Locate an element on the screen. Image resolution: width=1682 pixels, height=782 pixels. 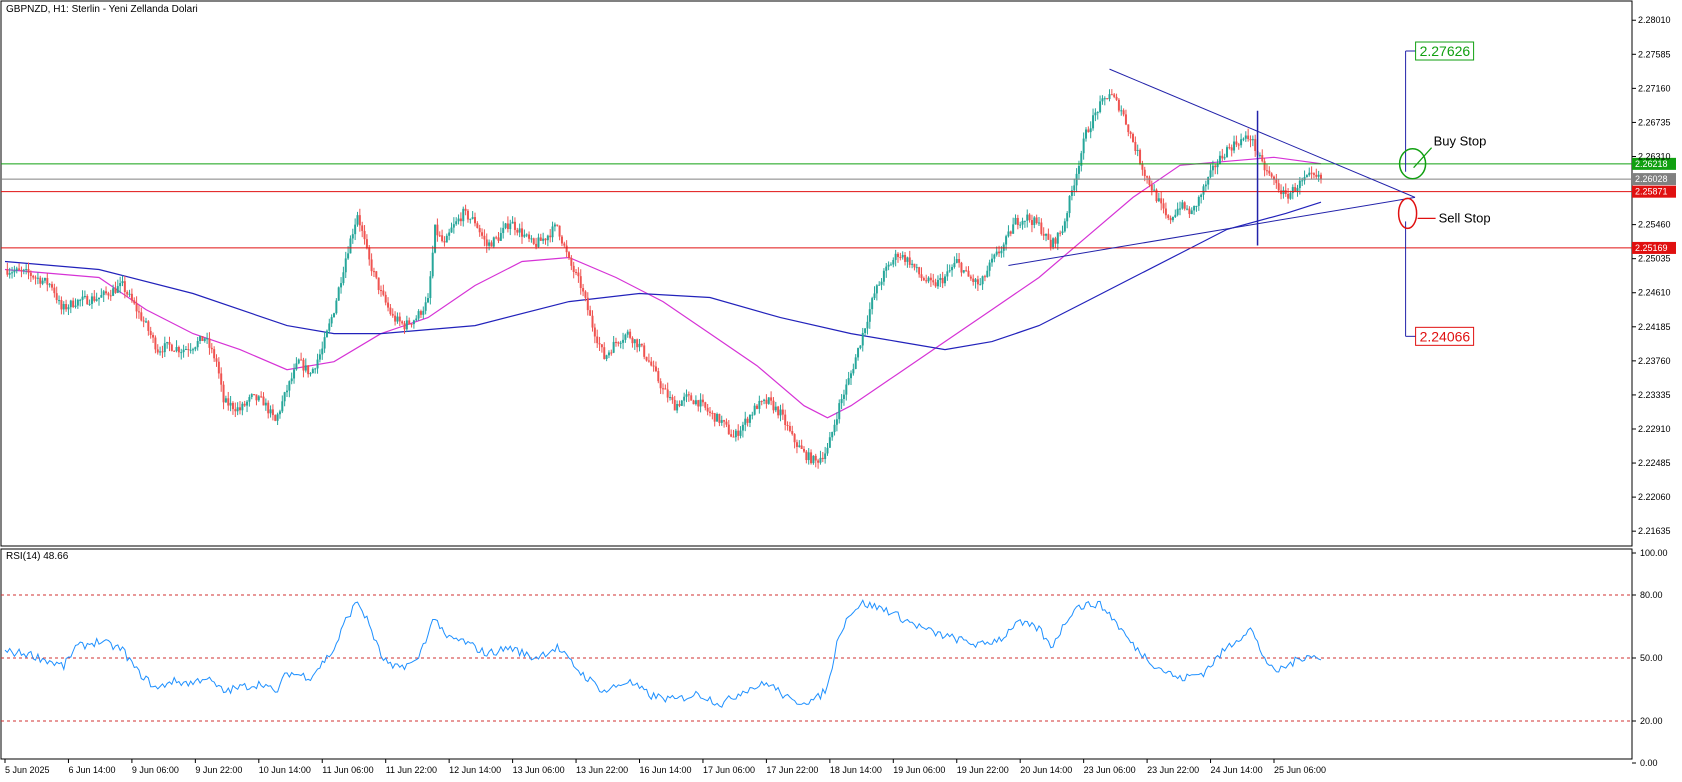
rsi-tick-label: 50.00 is located at coordinates (1651, 658).